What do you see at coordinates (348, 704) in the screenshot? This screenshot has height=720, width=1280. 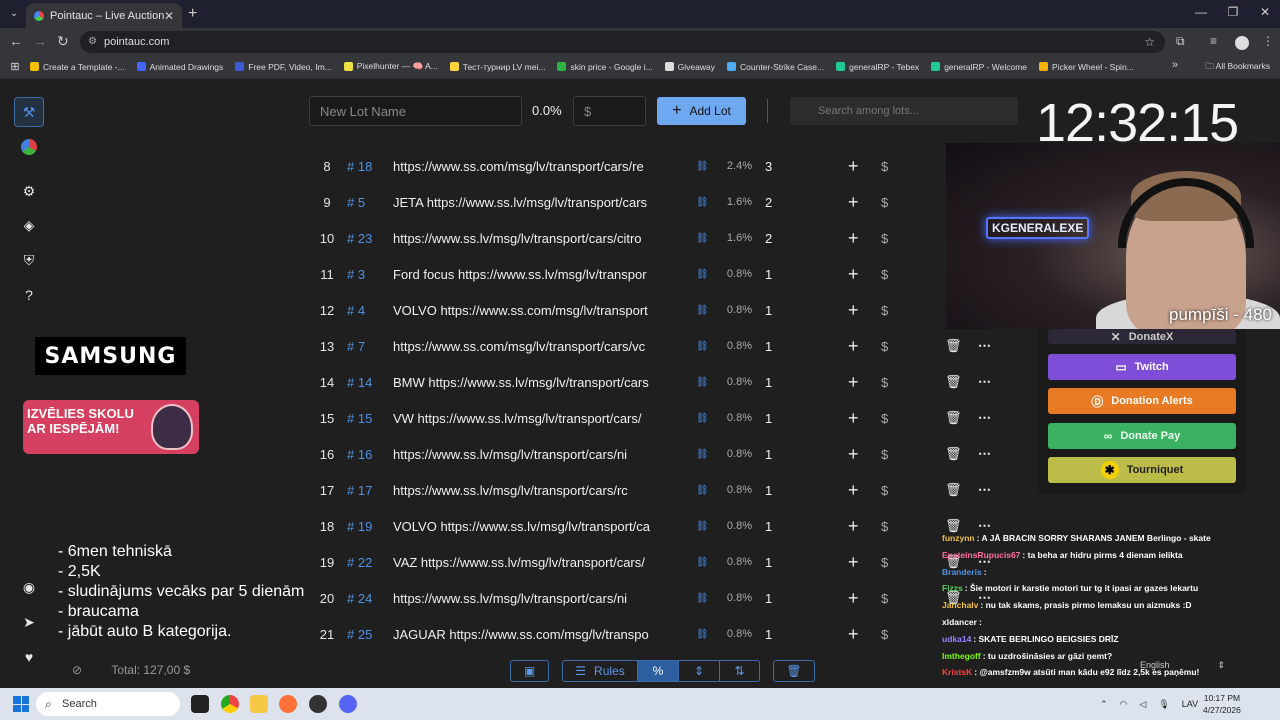 I see `discord-icon` at bounding box center [348, 704].